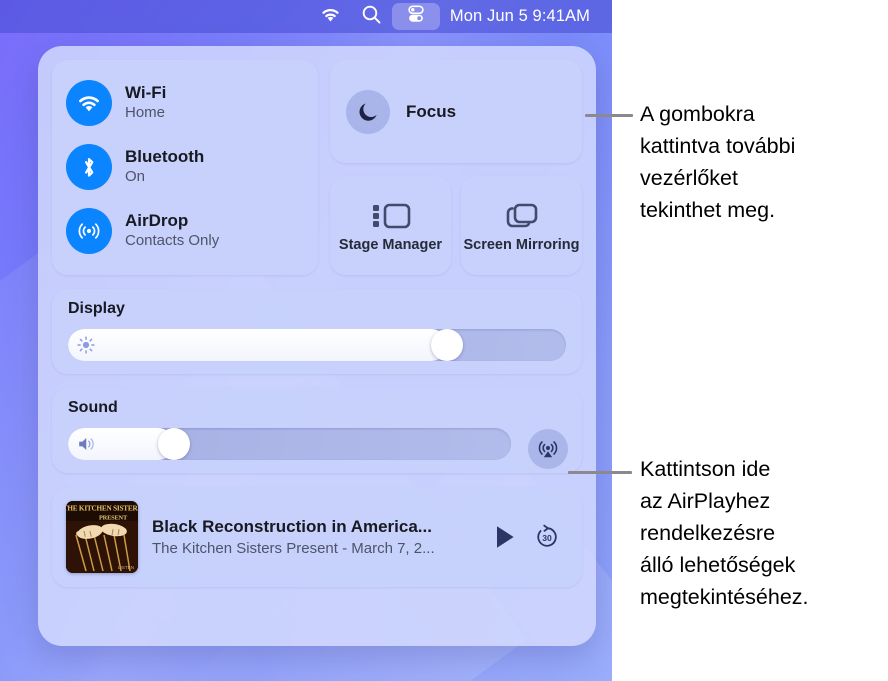 The height and width of the screenshot is (681, 888). What do you see at coordinates (145, 112) in the screenshot?
I see `wifi-status: Home` at bounding box center [145, 112].